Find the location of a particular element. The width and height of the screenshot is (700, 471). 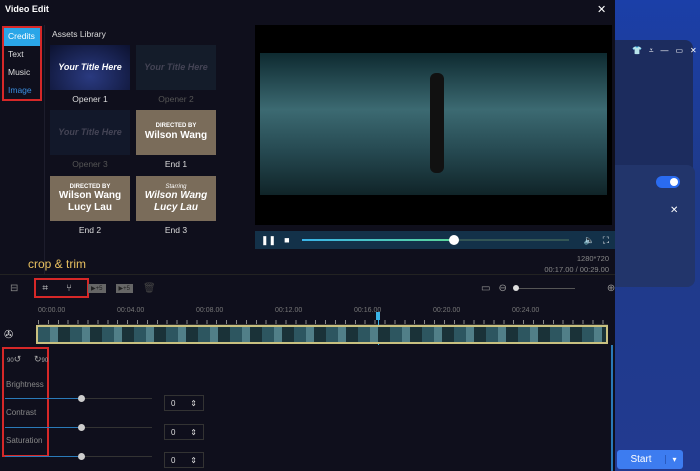

contrast-value: 0 is located at coordinates (173, 432).